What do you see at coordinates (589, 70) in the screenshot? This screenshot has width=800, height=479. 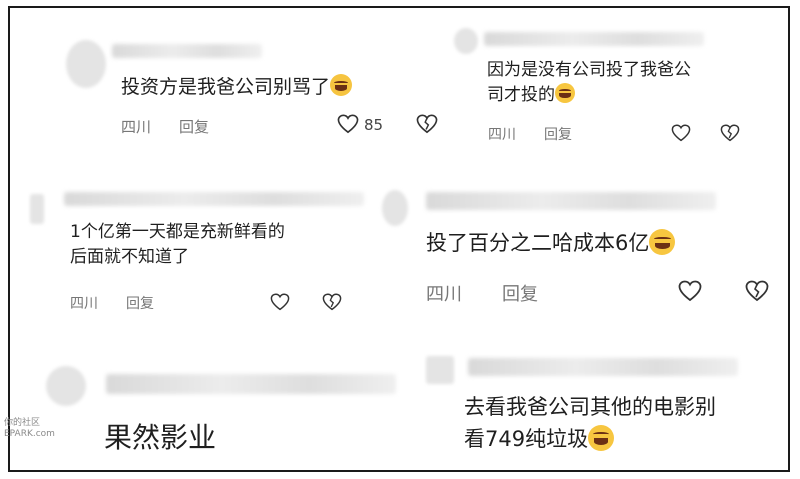 I see `comment-text-line-1: 因为是没有公司投了我爸公` at bounding box center [589, 70].